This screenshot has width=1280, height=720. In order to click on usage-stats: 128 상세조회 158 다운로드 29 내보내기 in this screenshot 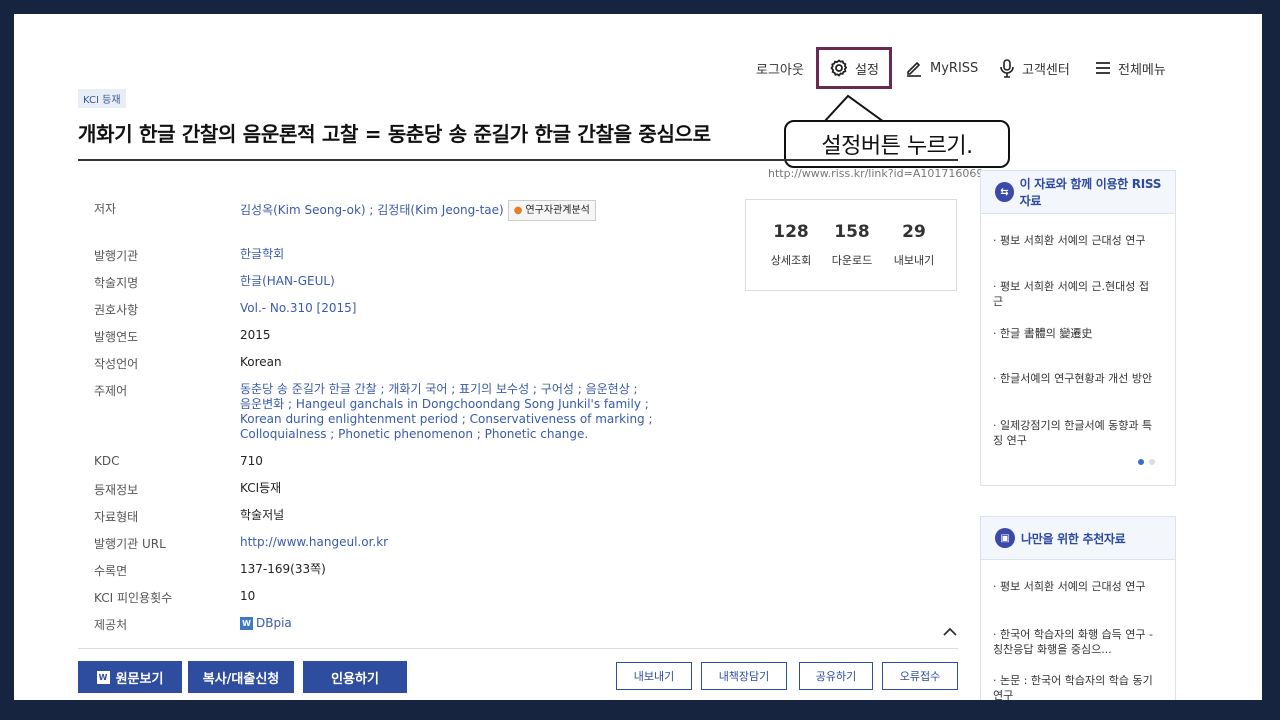, I will do `click(851, 245)`.